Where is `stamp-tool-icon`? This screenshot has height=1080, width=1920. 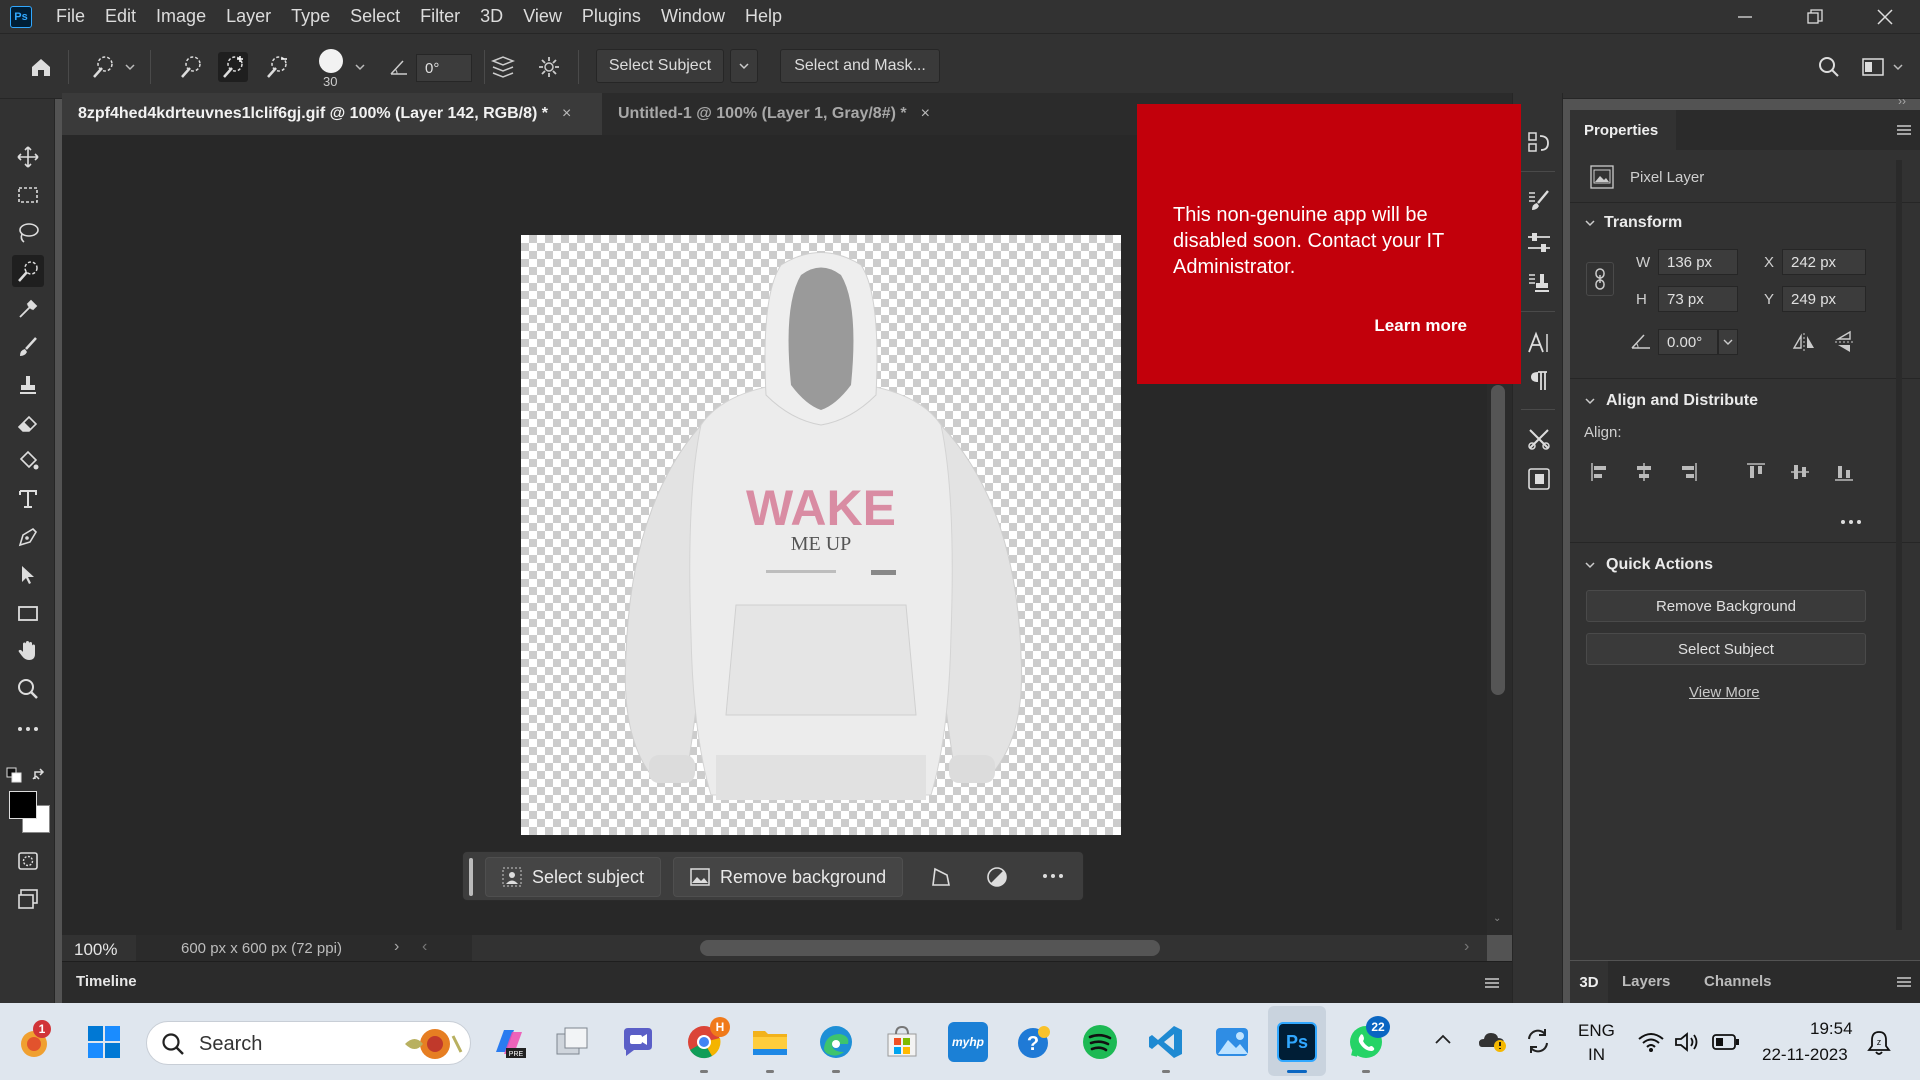
stamp-tool-icon is located at coordinates (28, 385).